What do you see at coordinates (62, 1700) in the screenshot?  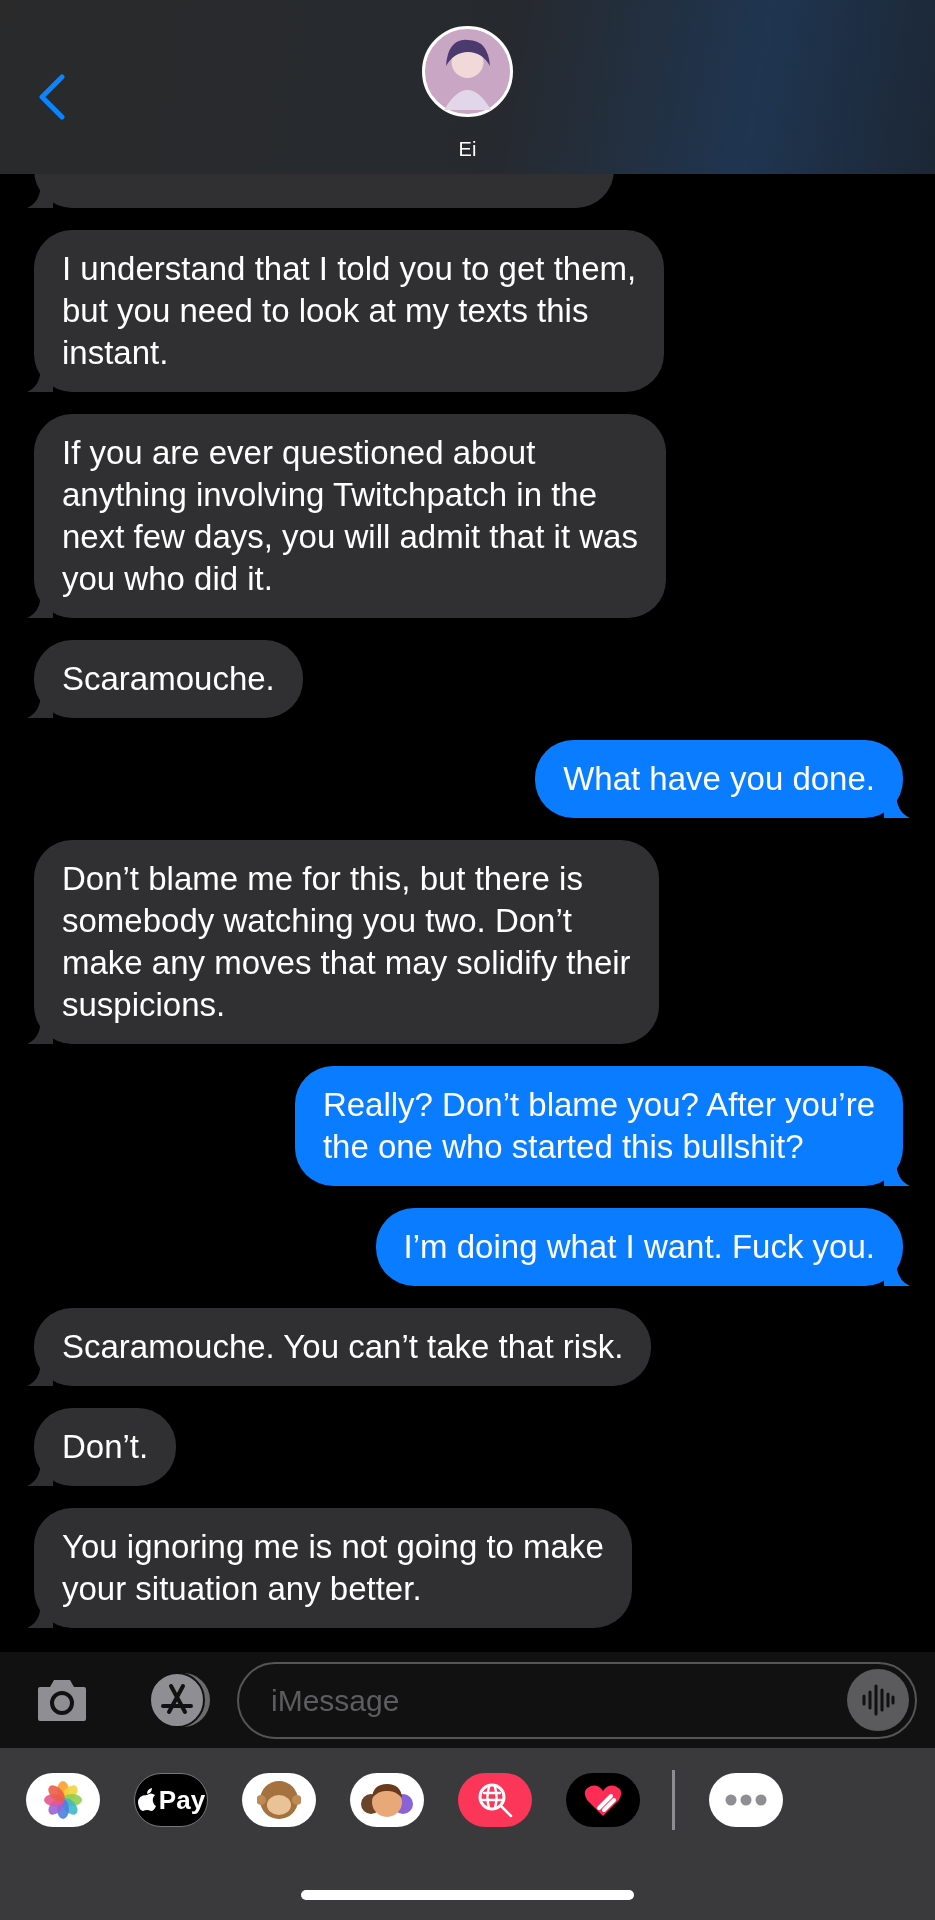 I see `camera-button` at bounding box center [62, 1700].